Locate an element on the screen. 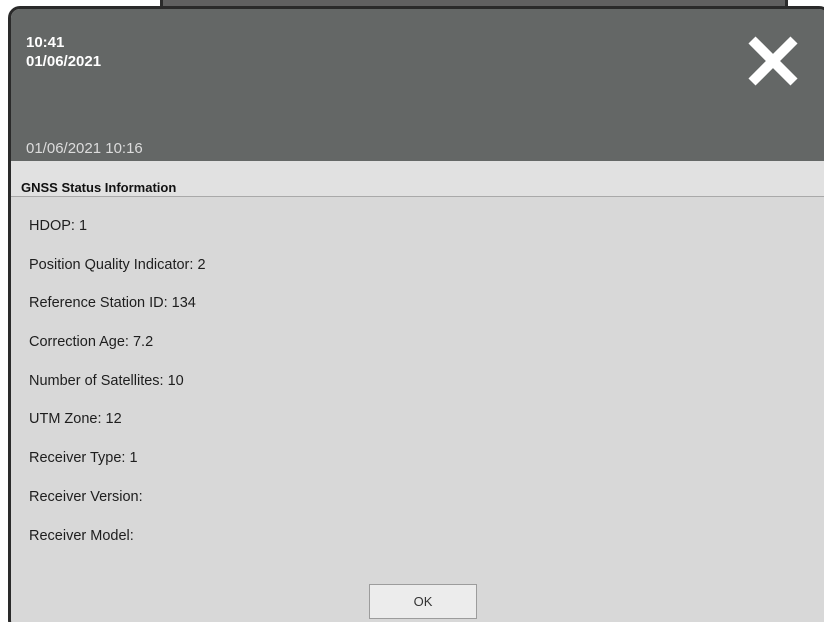 The width and height of the screenshot is (824, 622). record-timestamp: 01/06/2021 10:16 is located at coordinates (84, 148).